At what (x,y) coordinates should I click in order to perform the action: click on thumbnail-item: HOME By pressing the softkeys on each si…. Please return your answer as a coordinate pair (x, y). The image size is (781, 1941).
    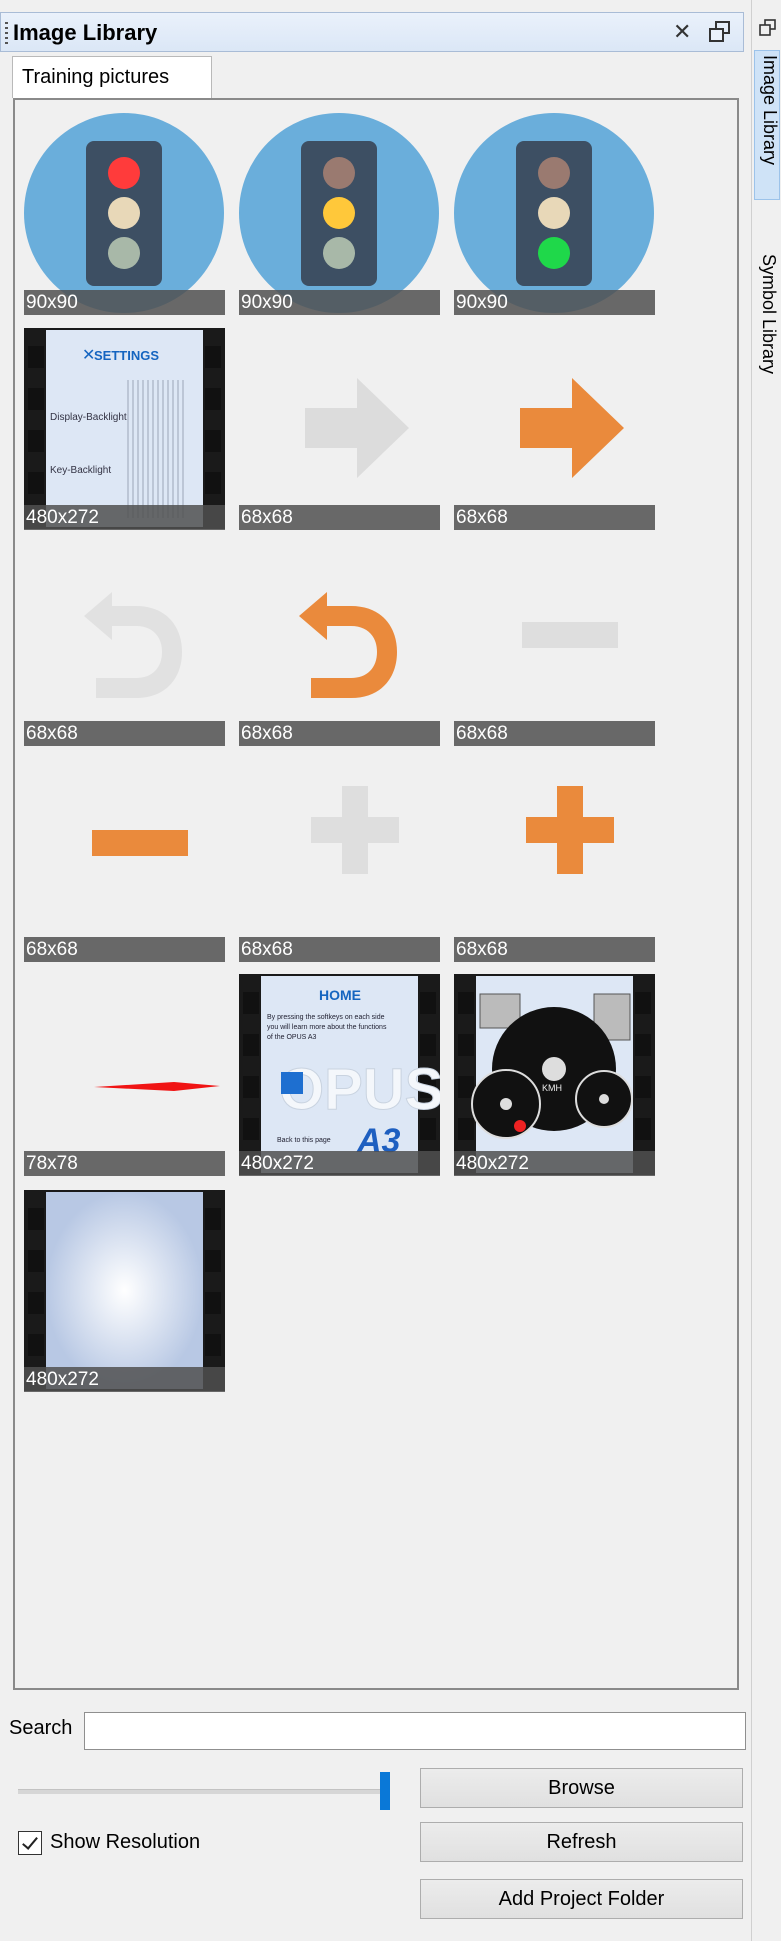
    Looking at the image, I should click on (341, 1075).